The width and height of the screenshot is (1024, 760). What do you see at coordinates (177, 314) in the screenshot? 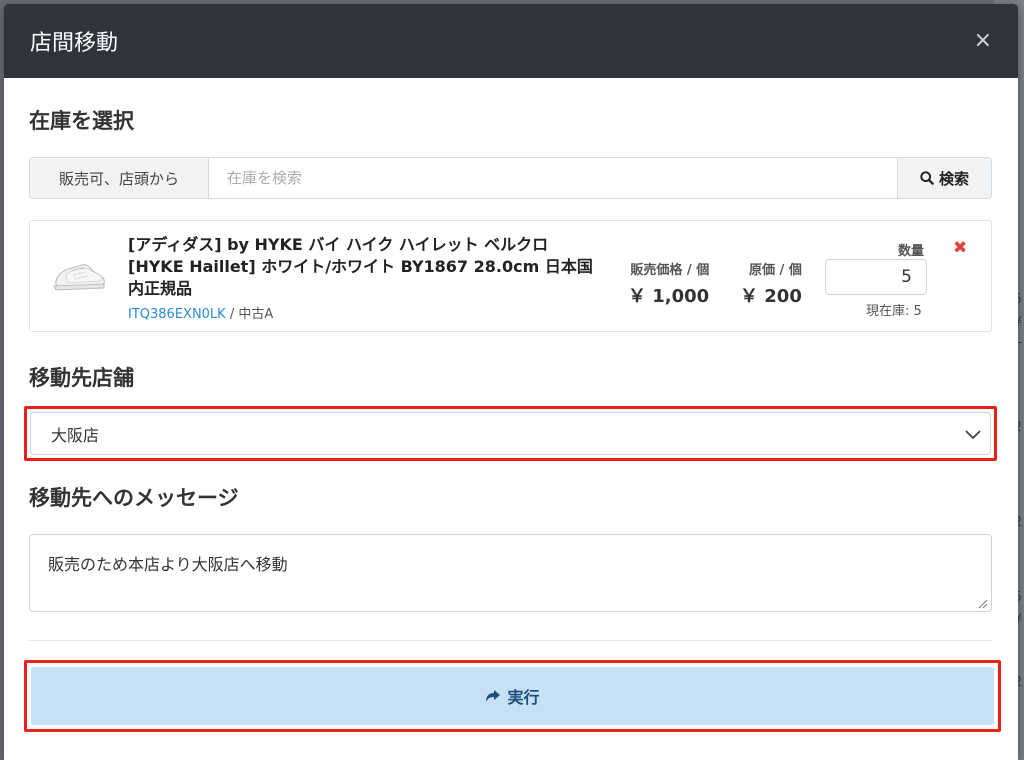
I see `product-sku-link: ITQ386EXN0LK` at bounding box center [177, 314].